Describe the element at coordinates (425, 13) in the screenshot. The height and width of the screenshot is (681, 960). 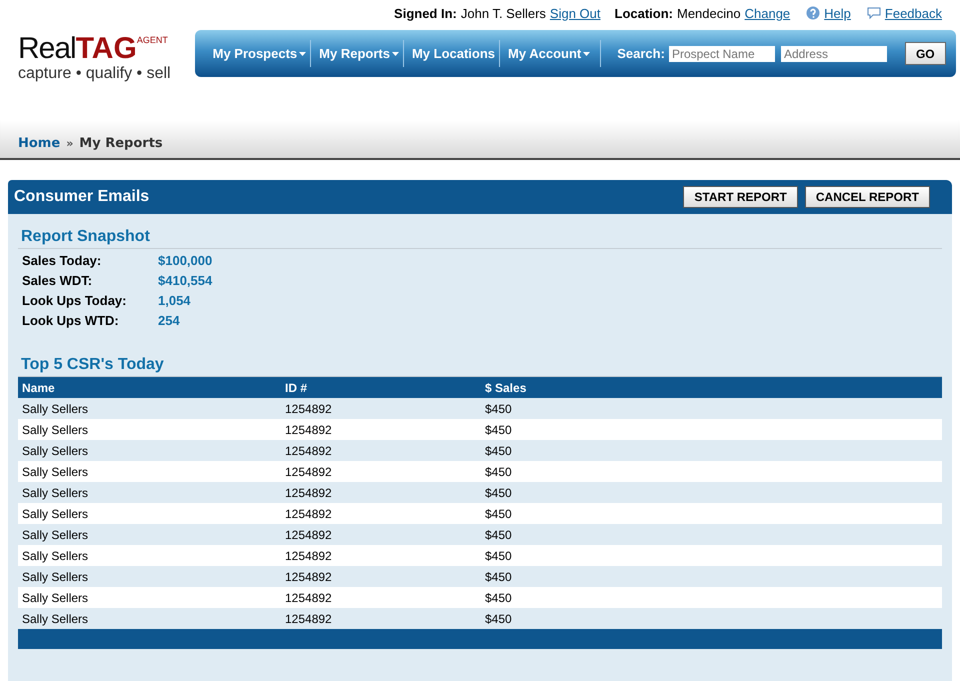
I see `signed-in-label: Signed In:` at that location.